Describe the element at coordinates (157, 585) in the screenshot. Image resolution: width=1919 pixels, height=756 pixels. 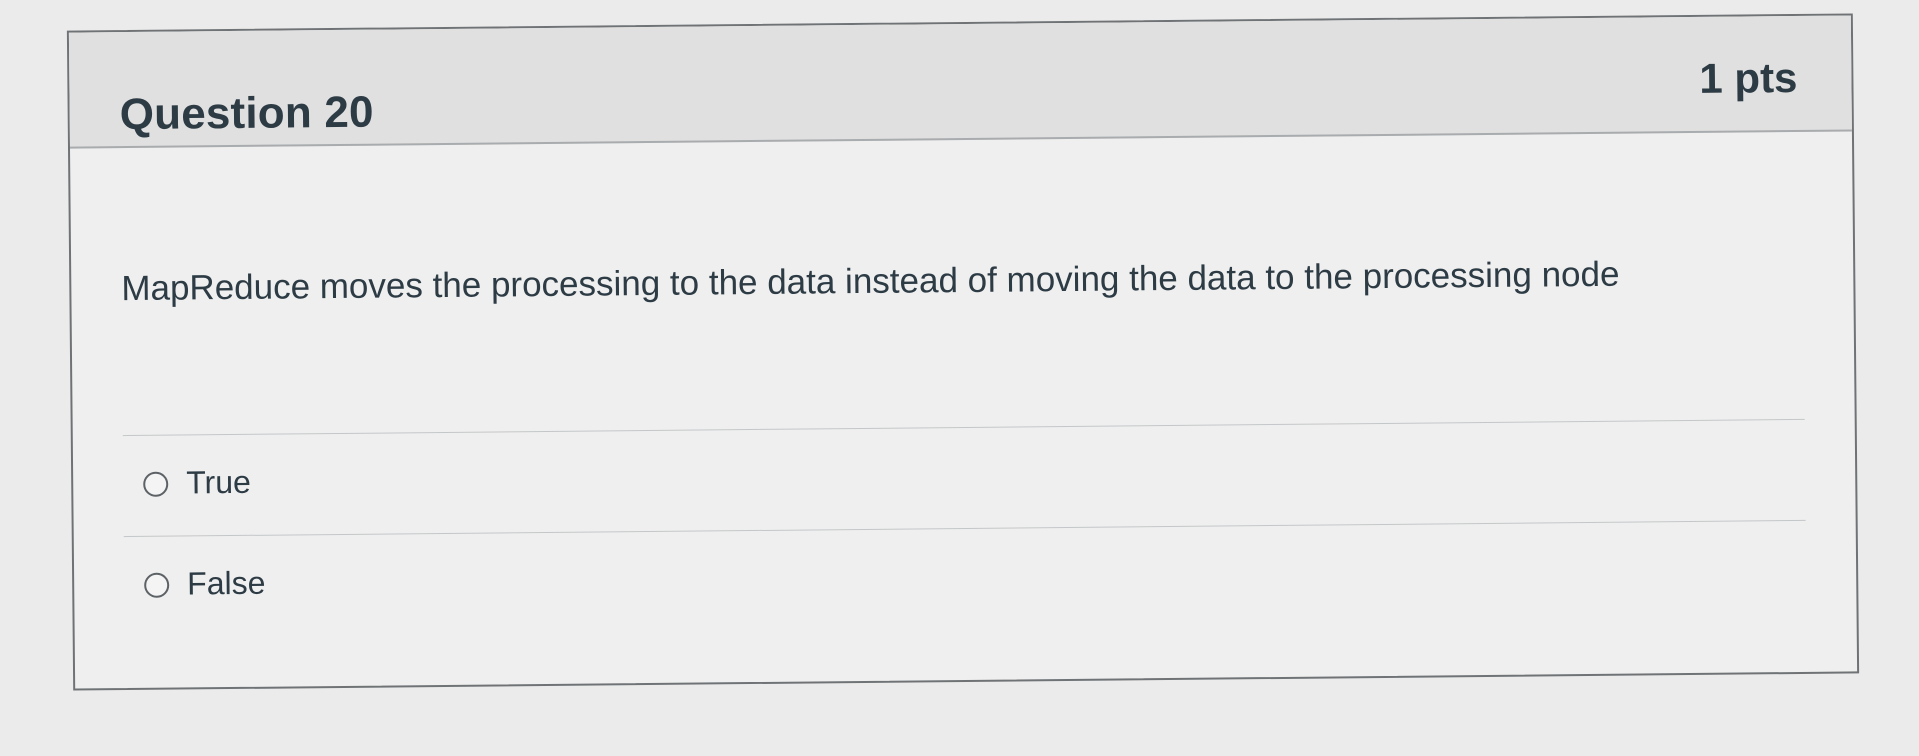
I see `radio-button-false` at that location.